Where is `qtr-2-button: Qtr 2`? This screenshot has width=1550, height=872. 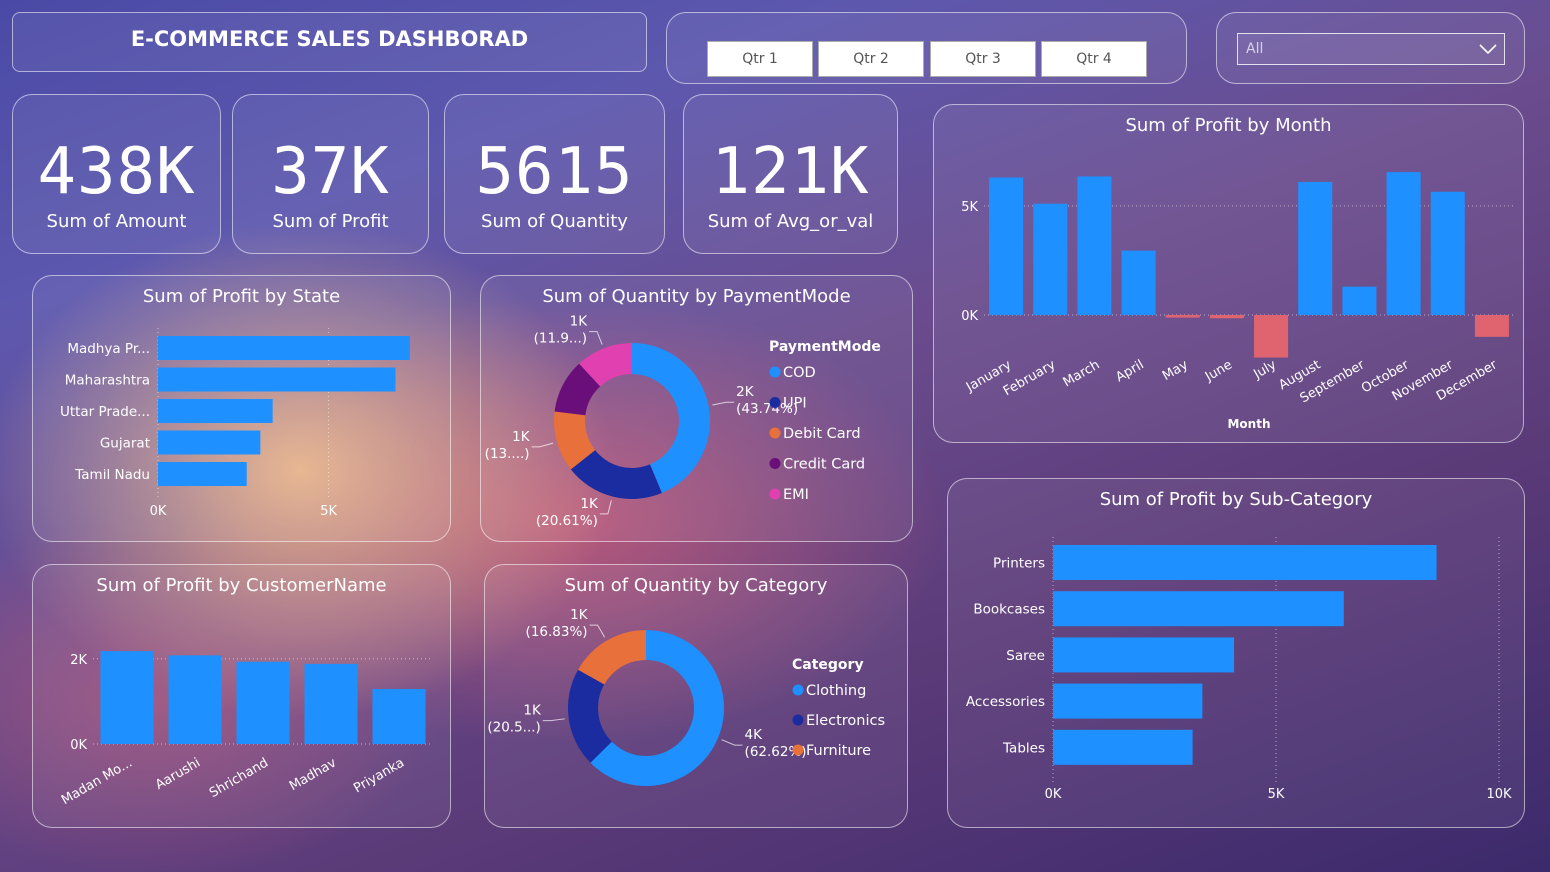 qtr-2-button: Qtr 2 is located at coordinates (871, 59).